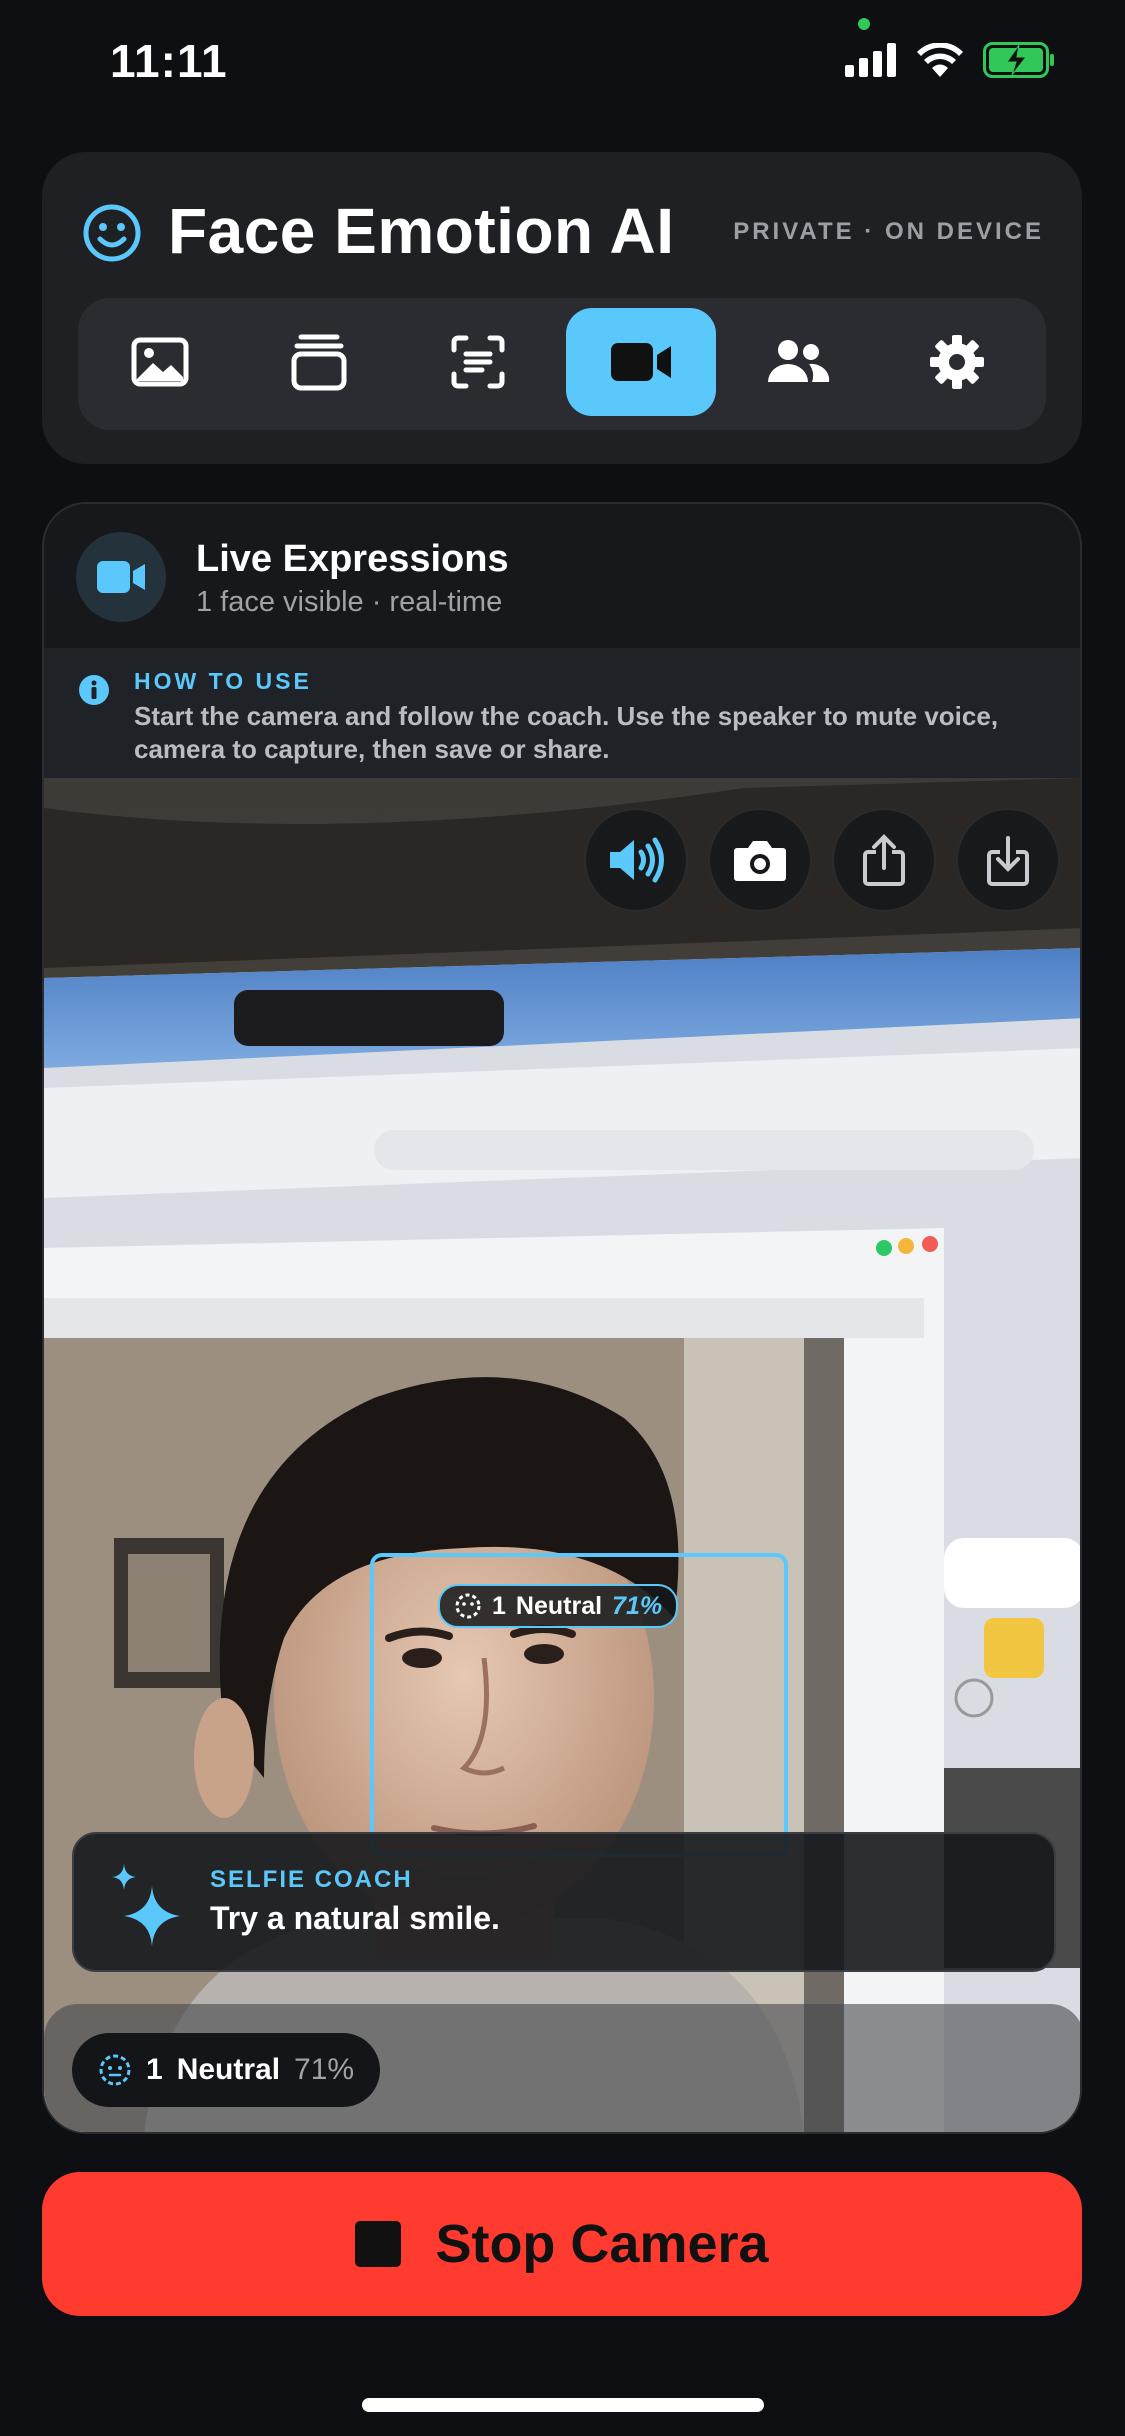  What do you see at coordinates (940, 60) in the screenshot?
I see `wifi-icon` at bounding box center [940, 60].